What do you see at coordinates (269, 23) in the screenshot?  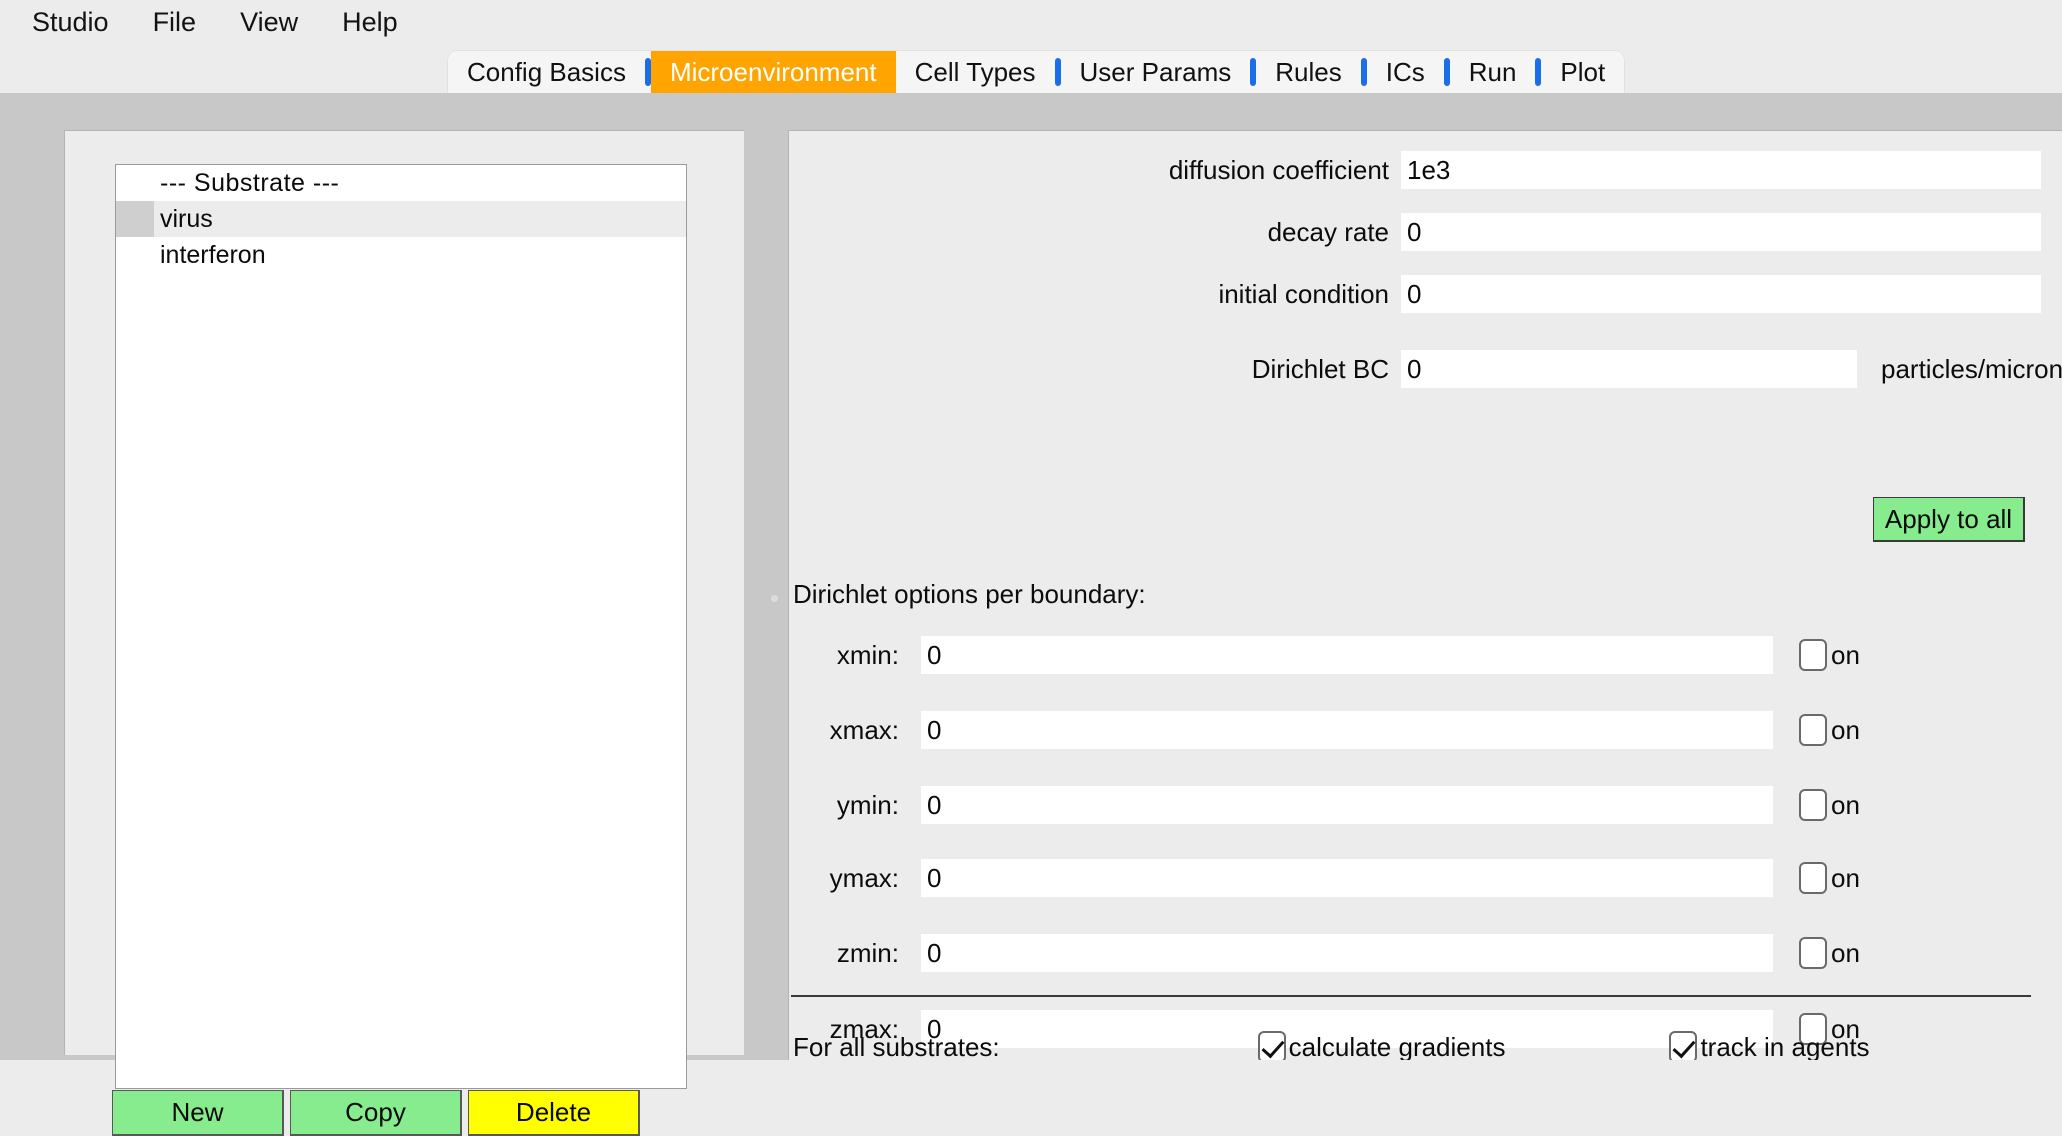 I see `menu-item-view: View` at bounding box center [269, 23].